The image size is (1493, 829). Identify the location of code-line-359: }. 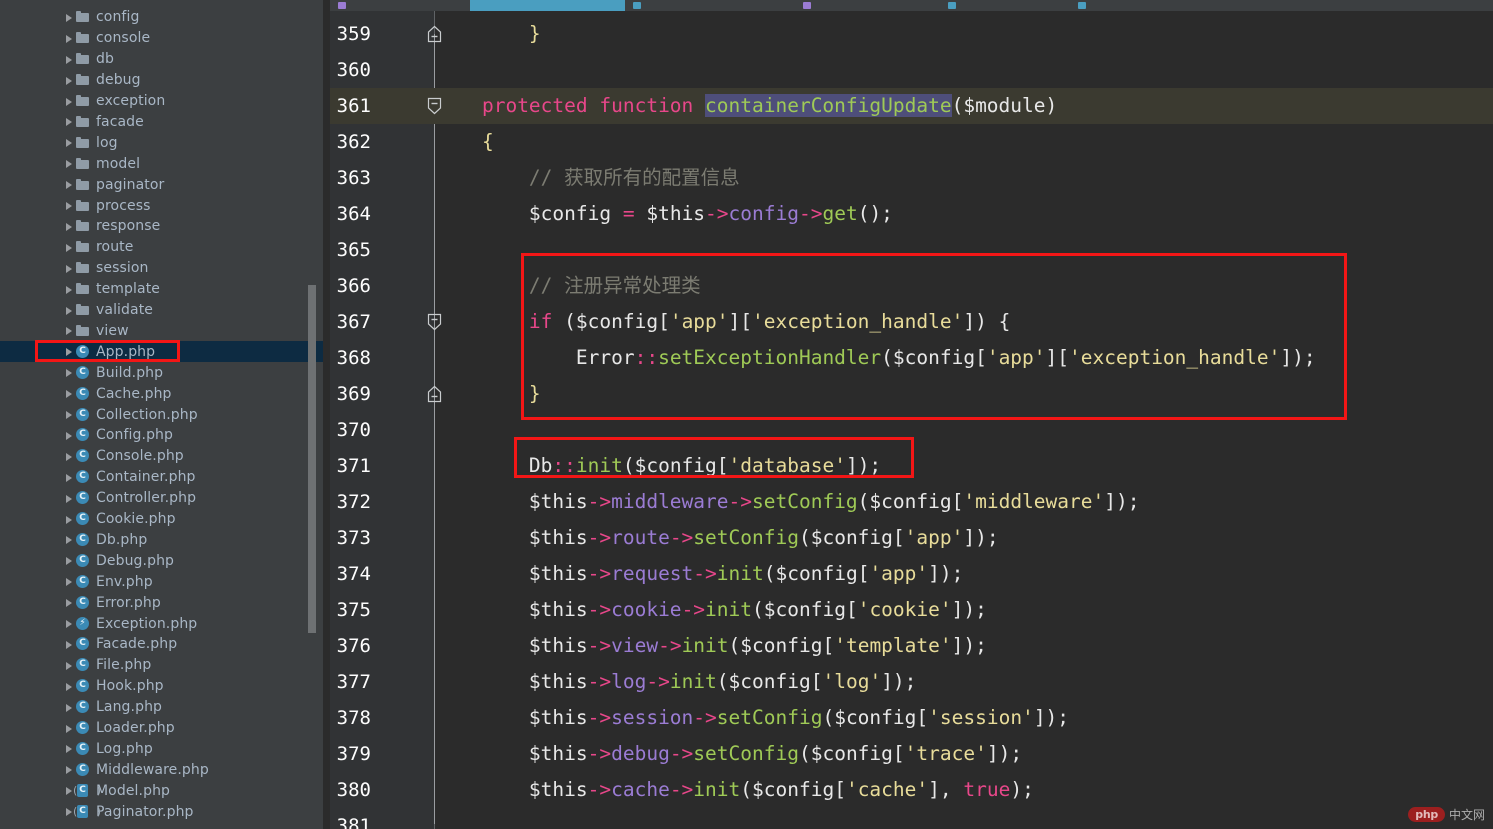
(488, 34).